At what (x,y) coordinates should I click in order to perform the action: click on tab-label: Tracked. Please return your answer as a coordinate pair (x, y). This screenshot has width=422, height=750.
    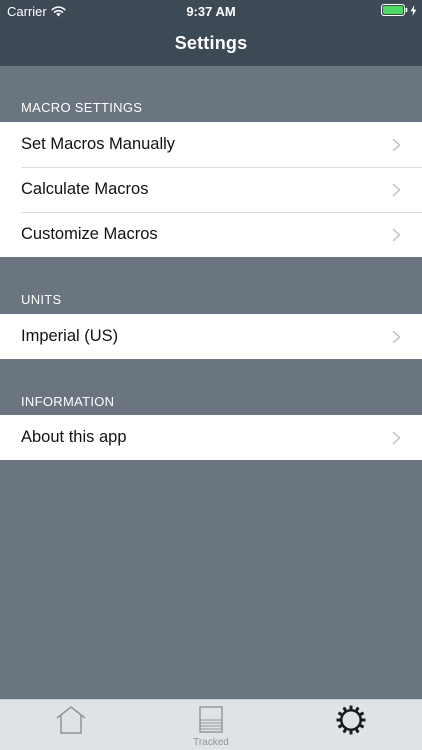
    Looking at the image, I should click on (211, 742).